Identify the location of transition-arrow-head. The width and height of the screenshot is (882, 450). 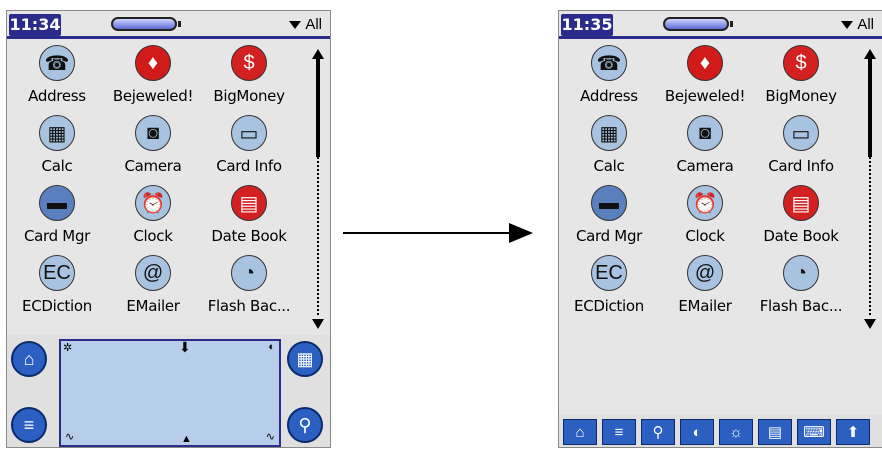
(521, 233).